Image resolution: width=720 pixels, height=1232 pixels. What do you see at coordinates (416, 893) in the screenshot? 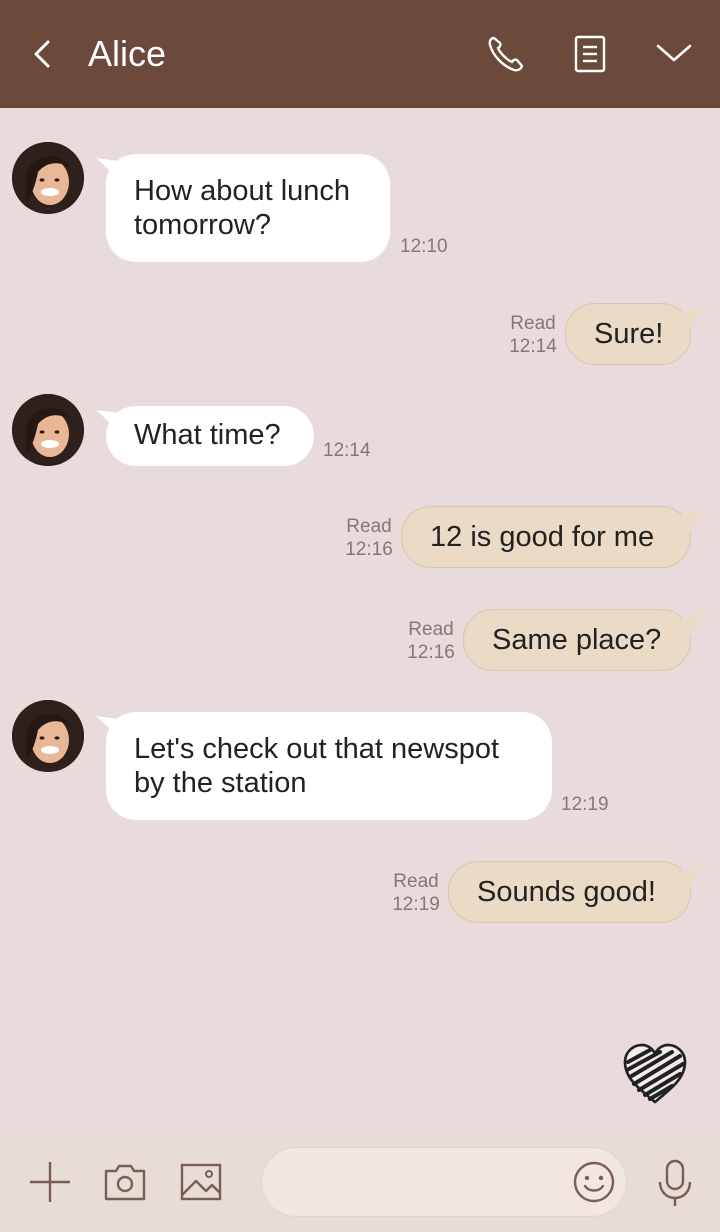
I see `message-meta: Read 12:19` at bounding box center [416, 893].